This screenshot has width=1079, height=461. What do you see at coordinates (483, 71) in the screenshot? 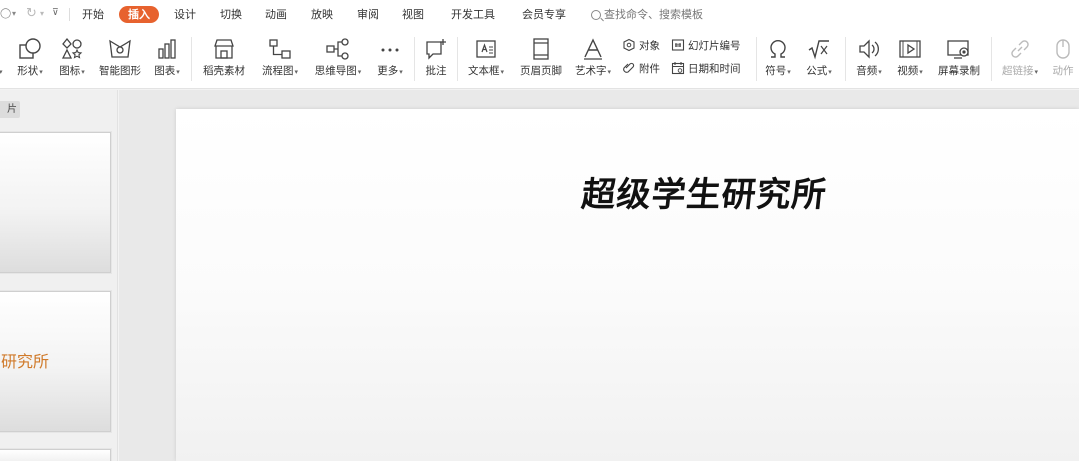
I see `textbox-label: 文本框` at bounding box center [483, 71].